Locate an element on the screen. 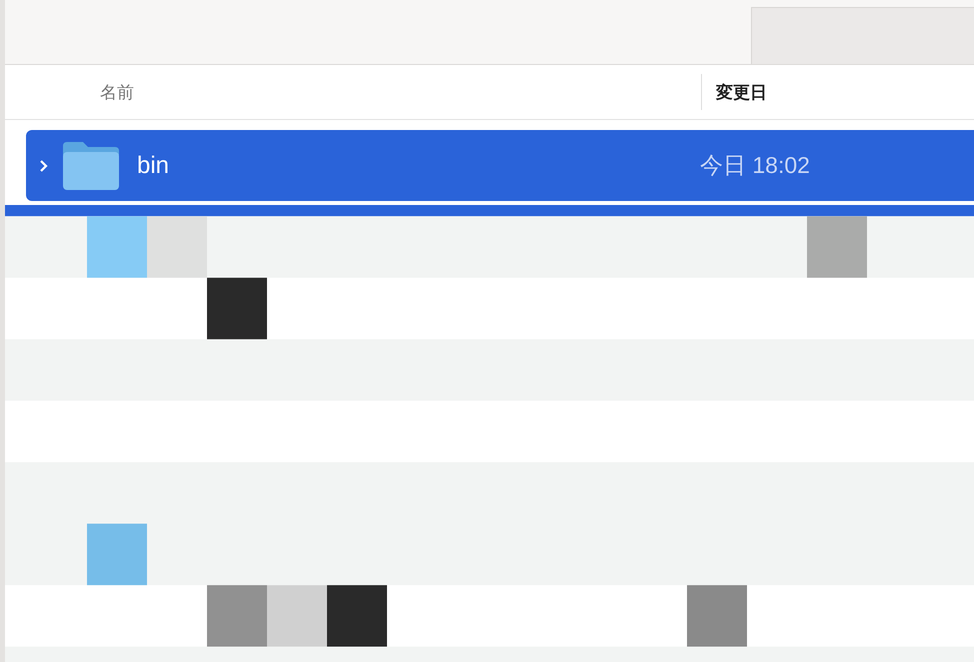 The height and width of the screenshot is (662, 974). chevron-icon is located at coordinates (44, 165).